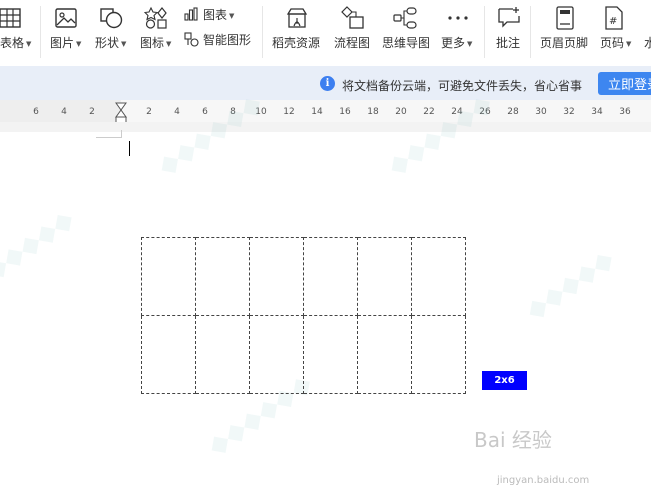 This screenshot has width=651, height=494. I want to click on ruler-number: 32, so click(569, 112).